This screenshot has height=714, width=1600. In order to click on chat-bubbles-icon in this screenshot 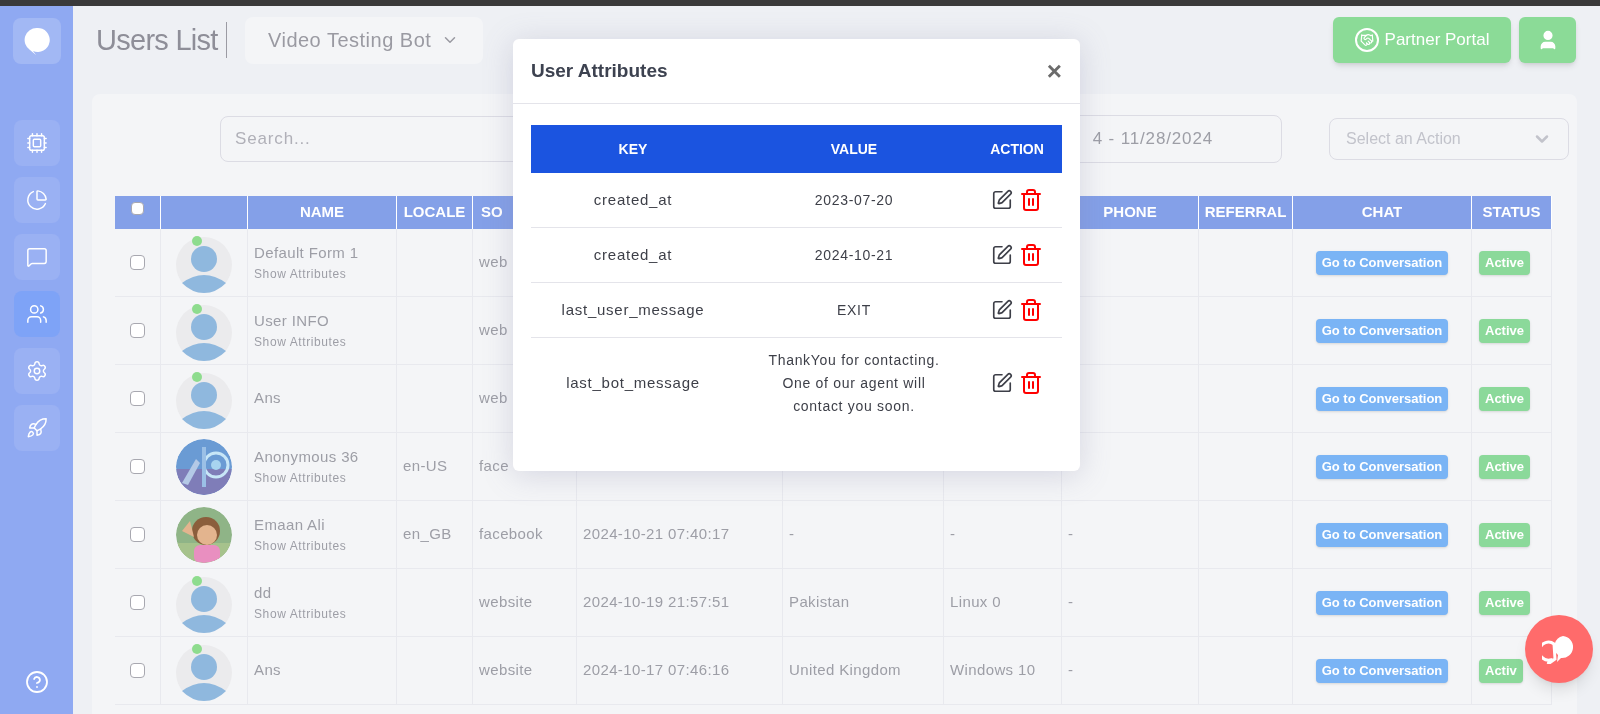, I will do `click(1559, 649)`.